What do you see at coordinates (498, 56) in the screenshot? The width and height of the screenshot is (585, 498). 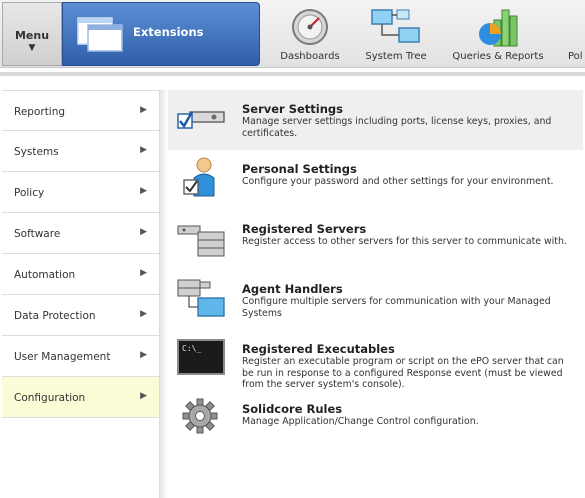 I see `queries-reports-label: Queries & Reports` at bounding box center [498, 56].